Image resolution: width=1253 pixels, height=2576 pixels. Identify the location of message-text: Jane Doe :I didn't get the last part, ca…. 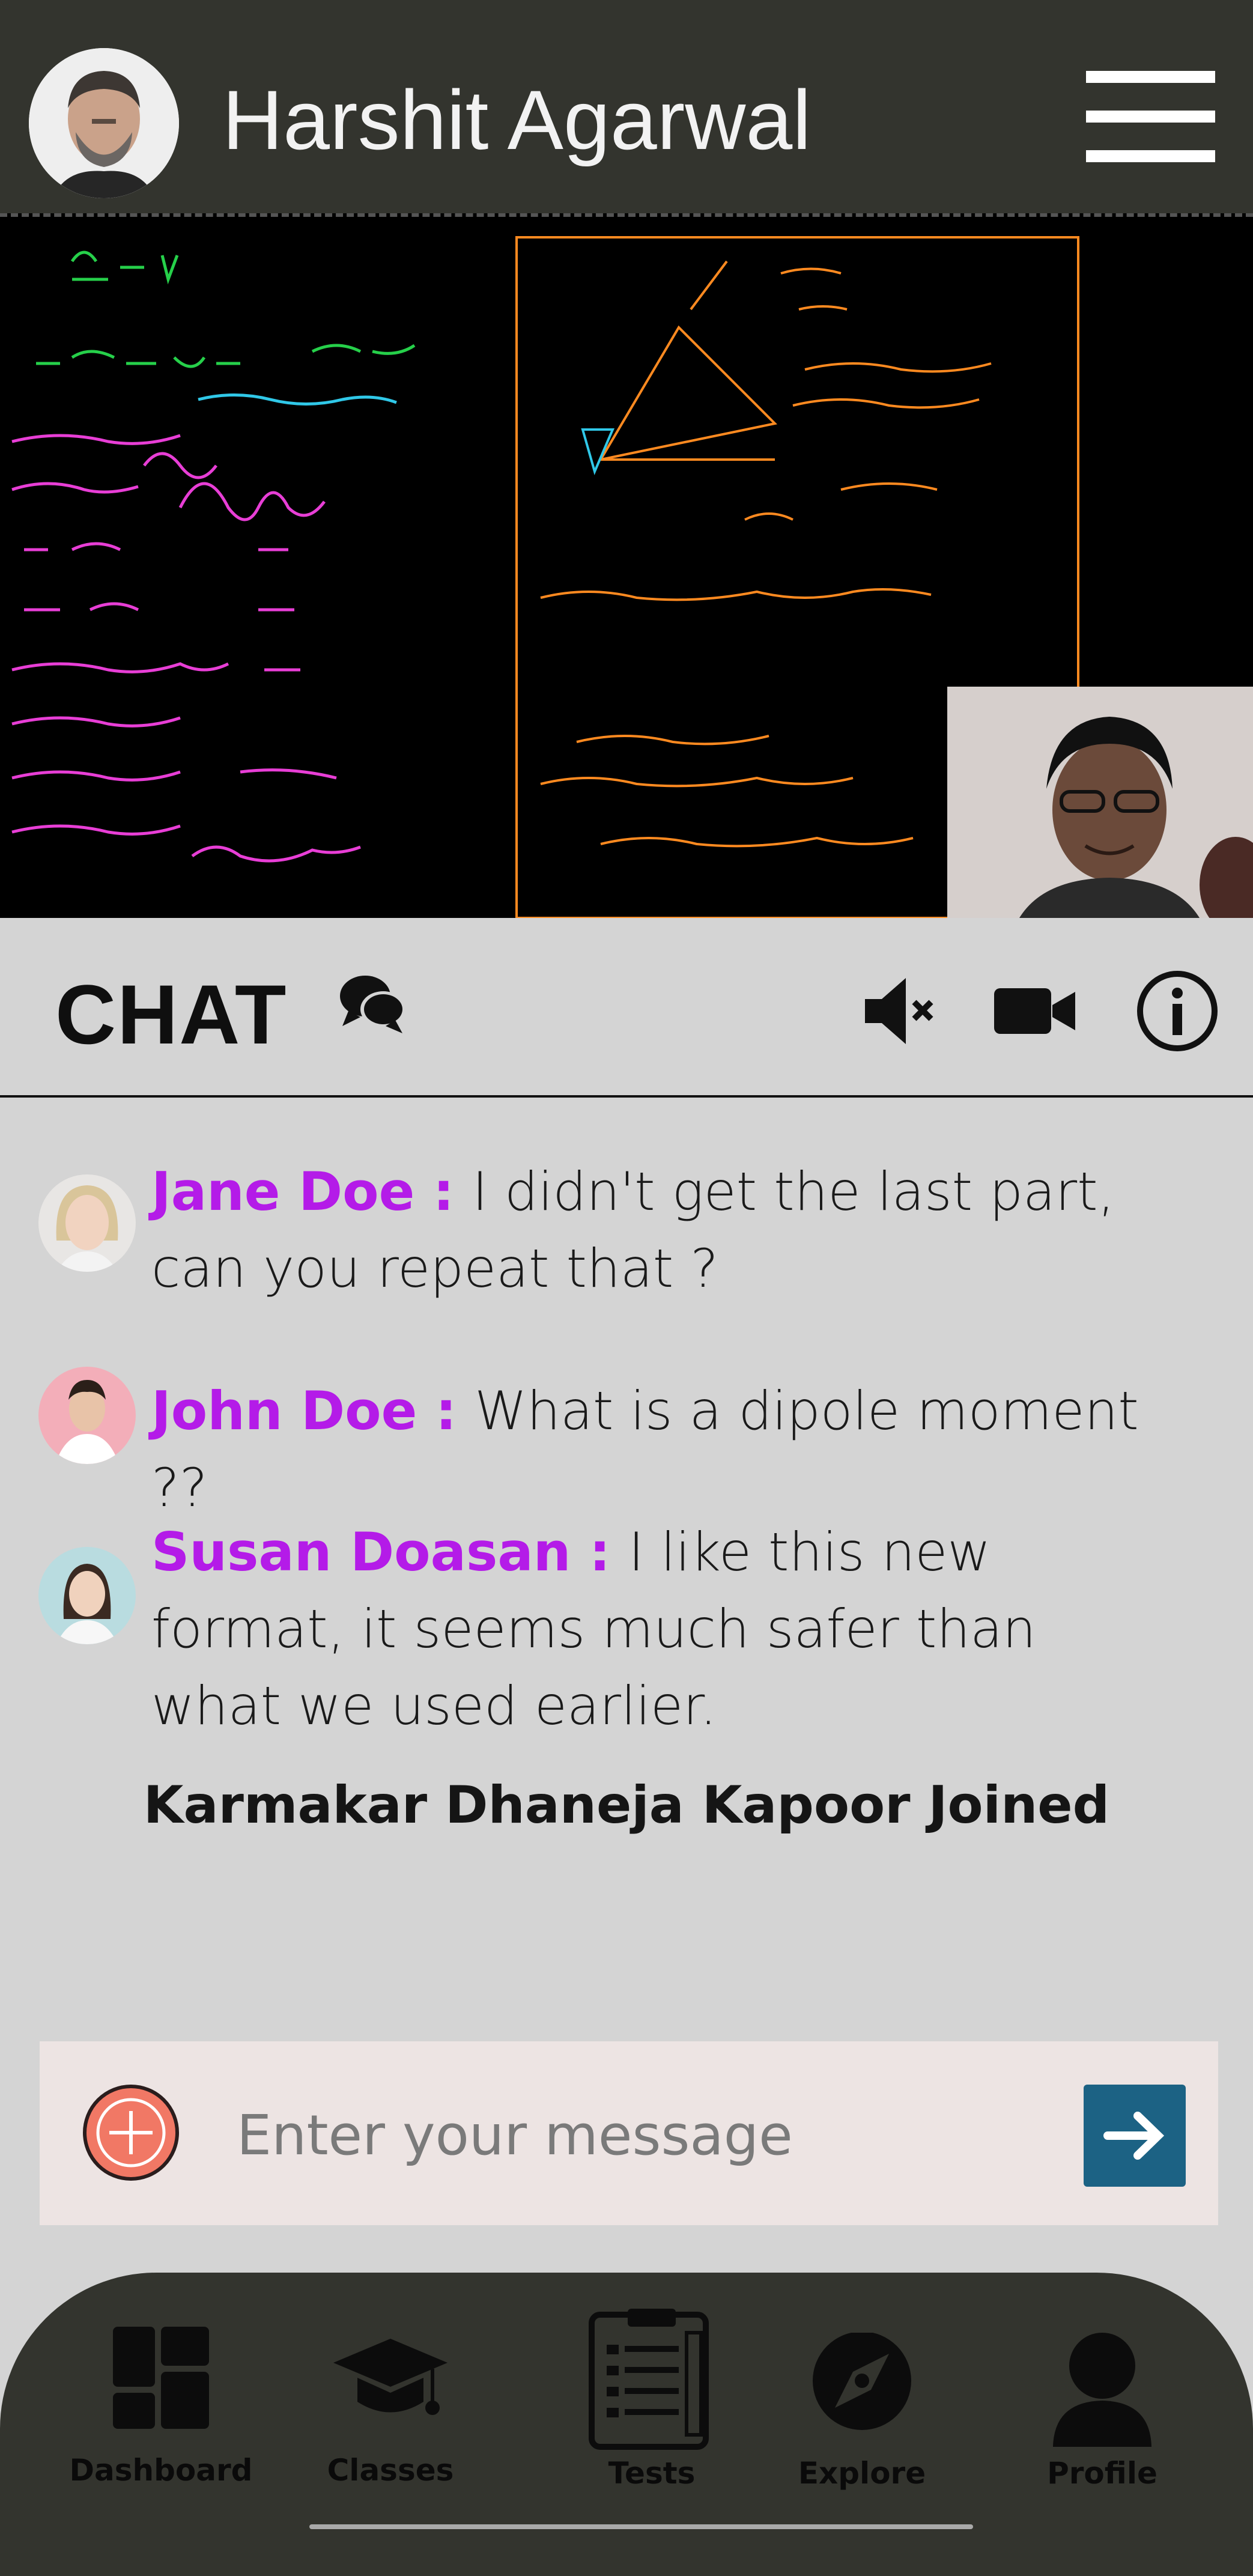
(662, 1230).